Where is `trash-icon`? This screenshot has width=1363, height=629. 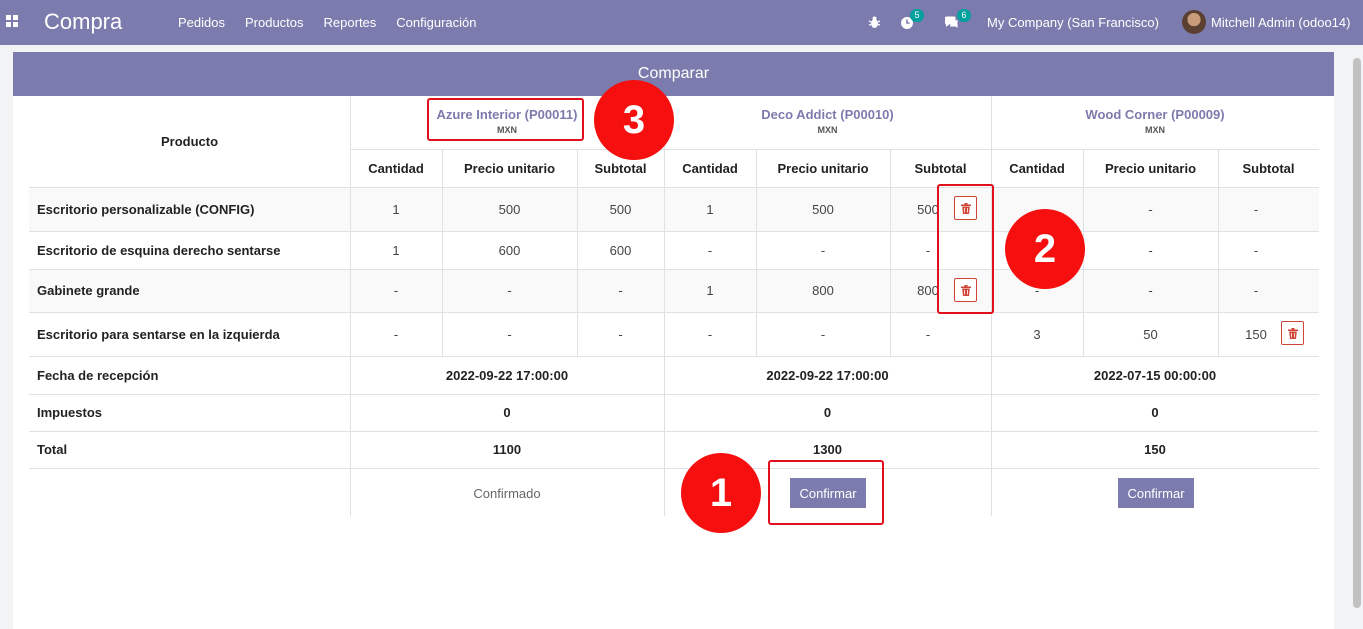 trash-icon is located at coordinates (1293, 333).